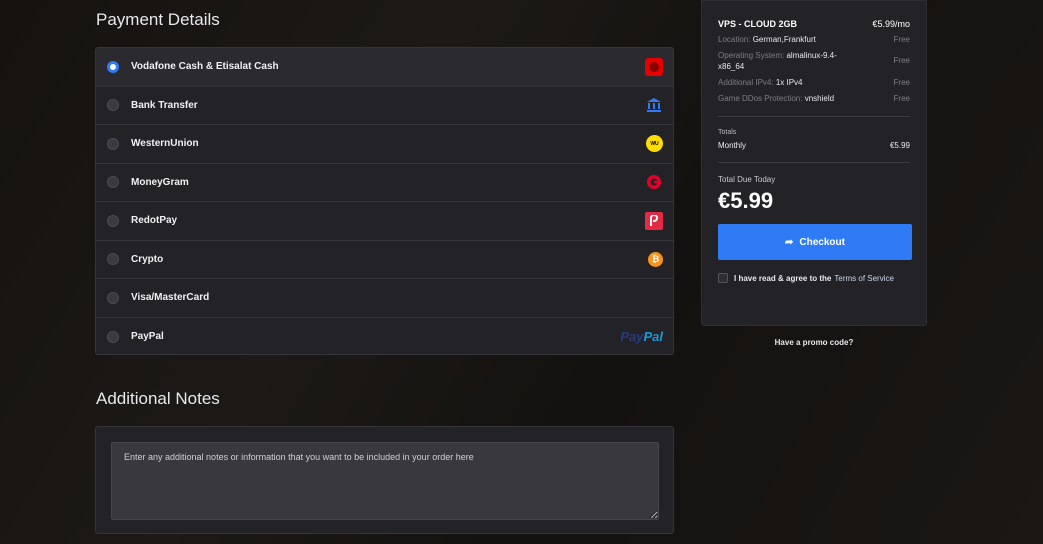 Image resolution: width=1043 pixels, height=544 pixels. I want to click on checkout-button: ➦ Checkout, so click(815, 242).